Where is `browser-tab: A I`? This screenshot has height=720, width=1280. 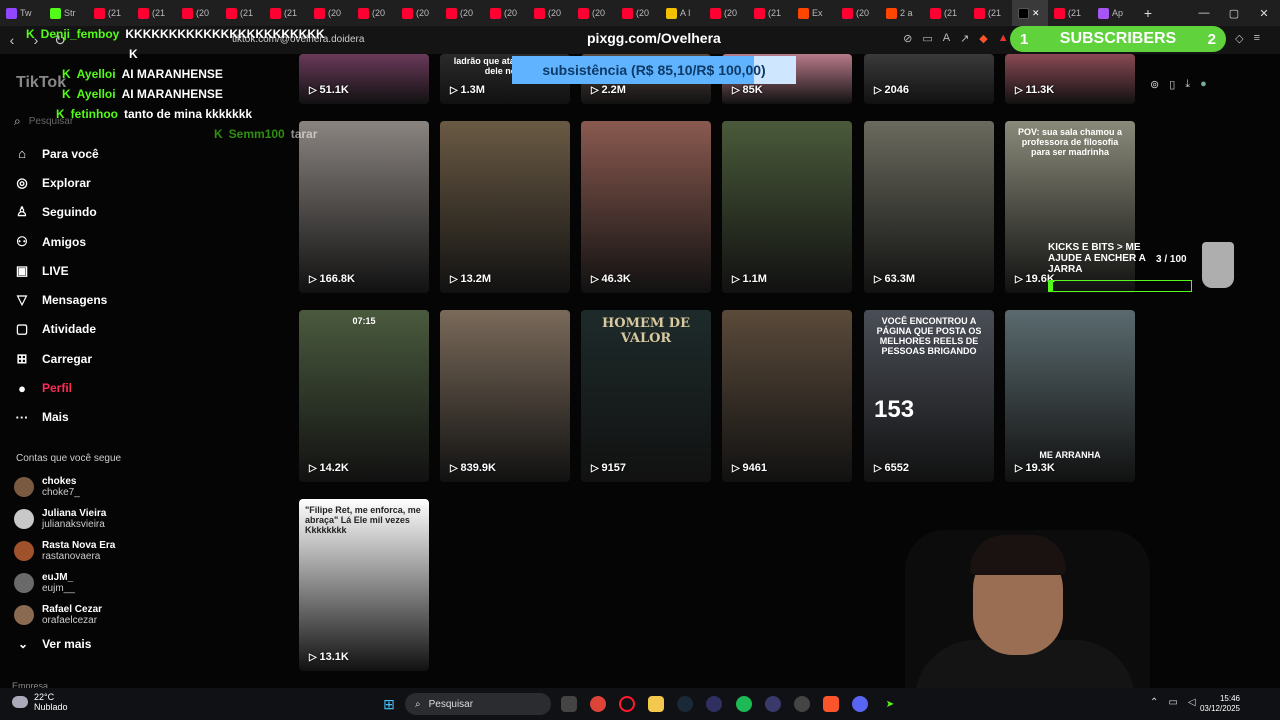 browser-tab: A I is located at coordinates (682, 13).